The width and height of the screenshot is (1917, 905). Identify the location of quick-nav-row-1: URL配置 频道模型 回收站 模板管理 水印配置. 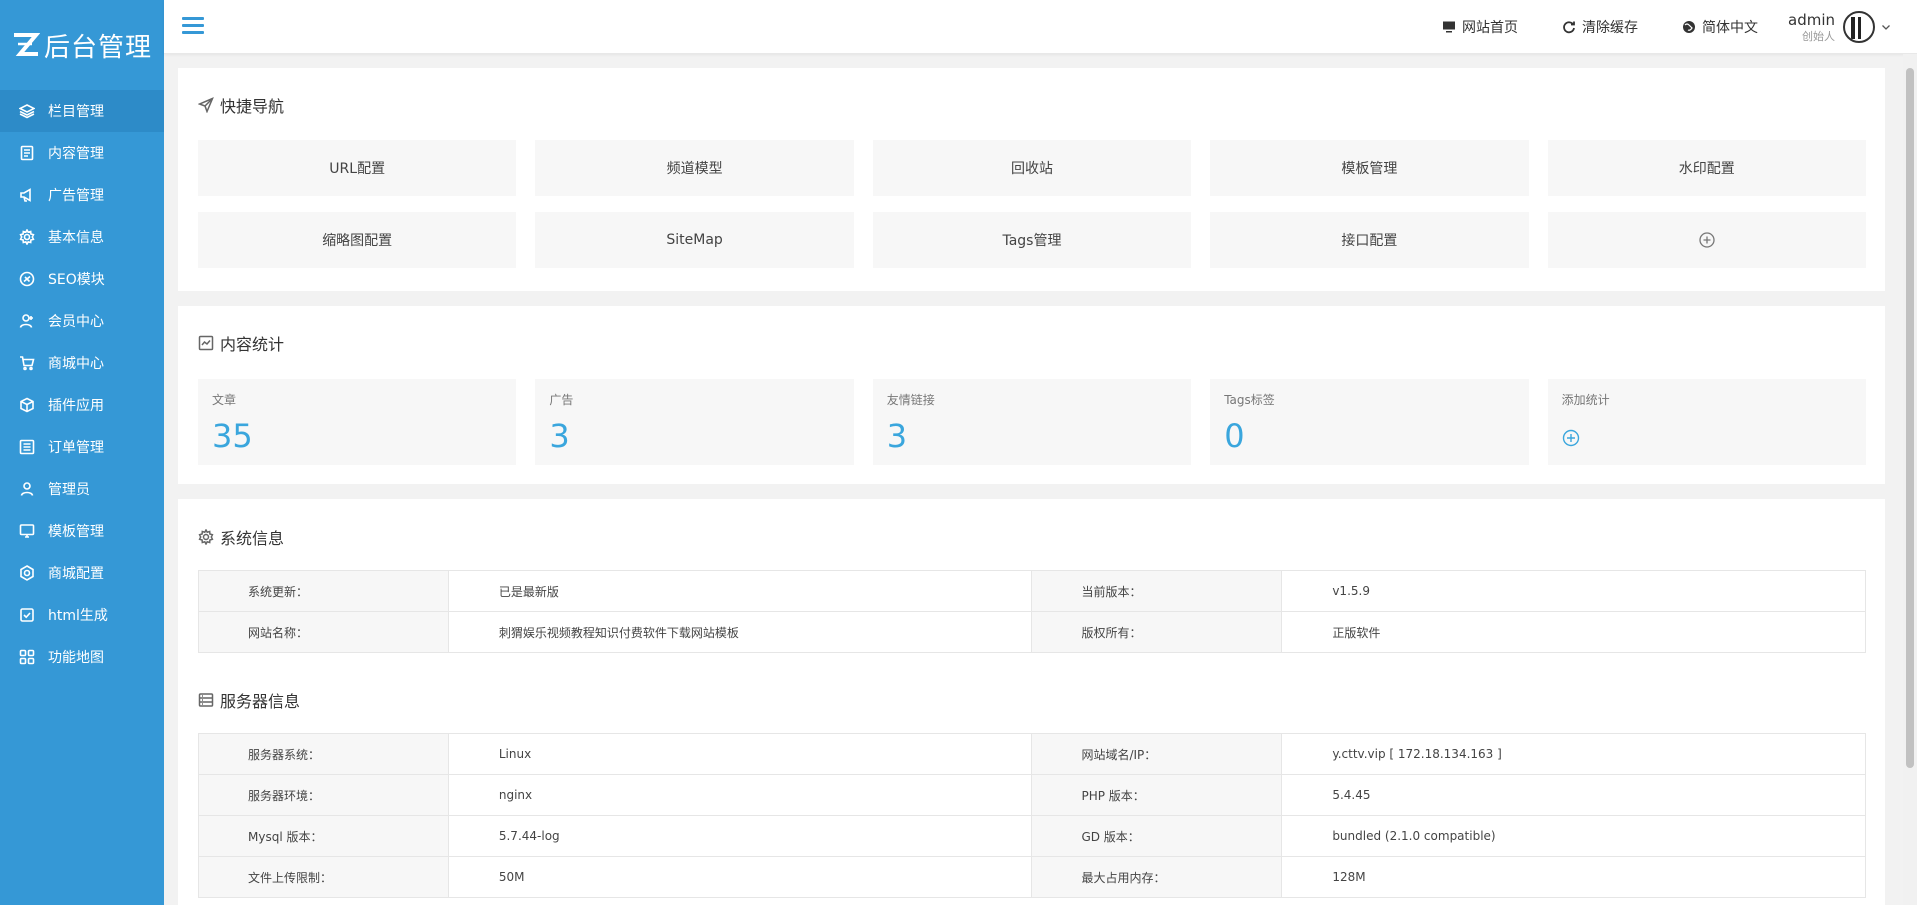
(1032, 168).